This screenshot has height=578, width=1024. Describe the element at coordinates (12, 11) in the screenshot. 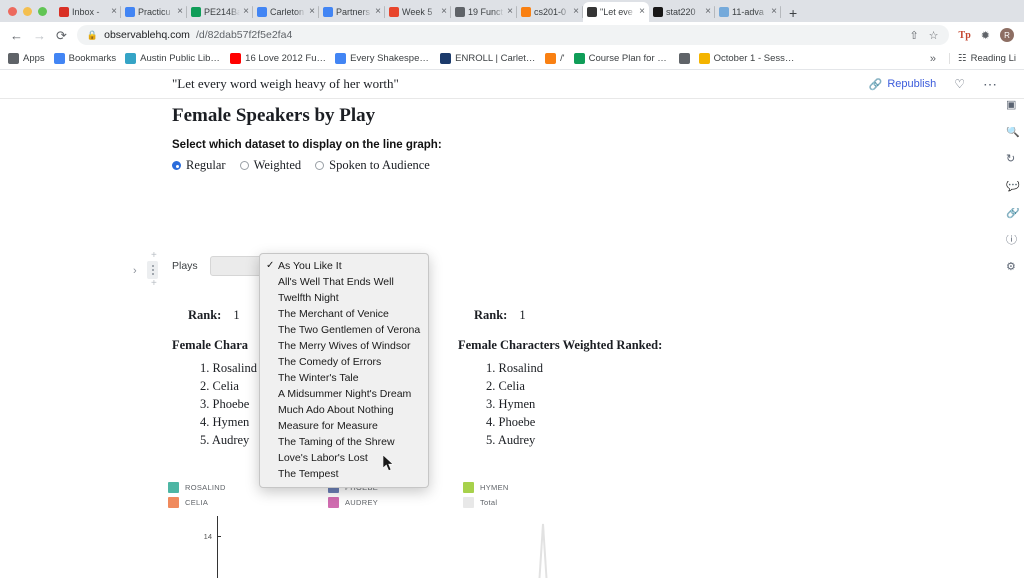

I see `close-window-button` at that location.